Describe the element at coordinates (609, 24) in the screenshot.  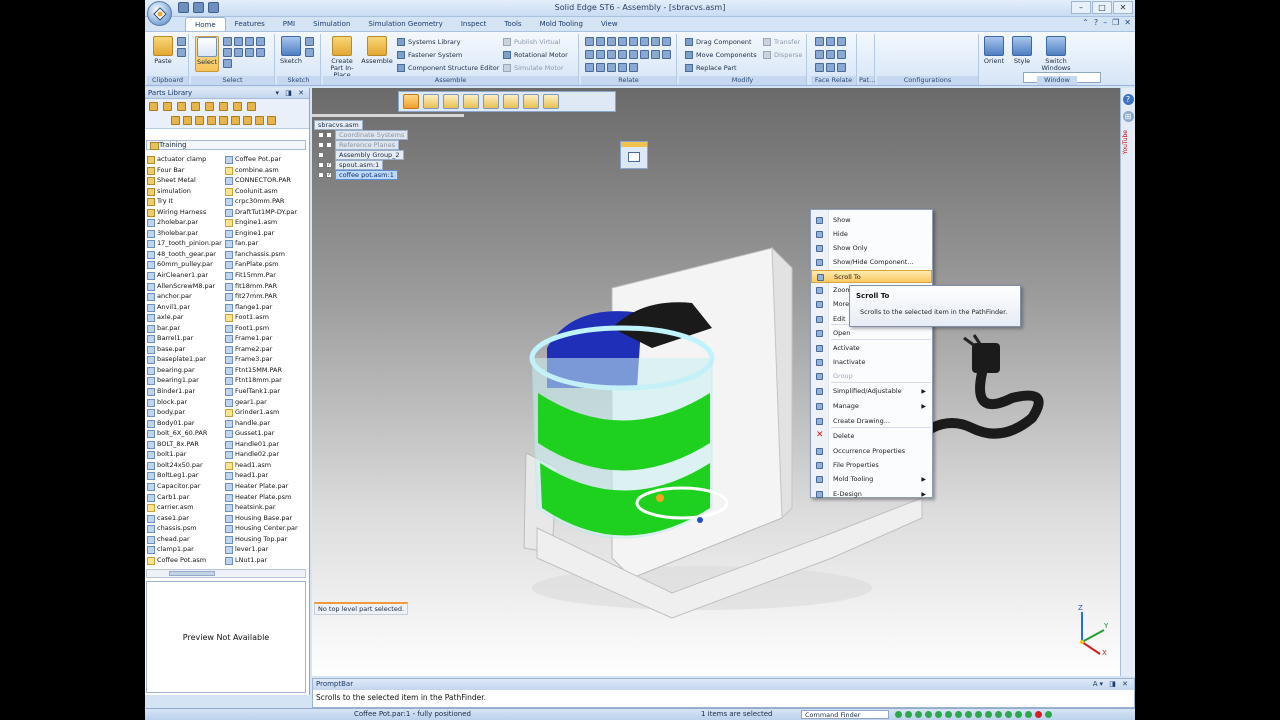
I see `tab-view: View` at that location.